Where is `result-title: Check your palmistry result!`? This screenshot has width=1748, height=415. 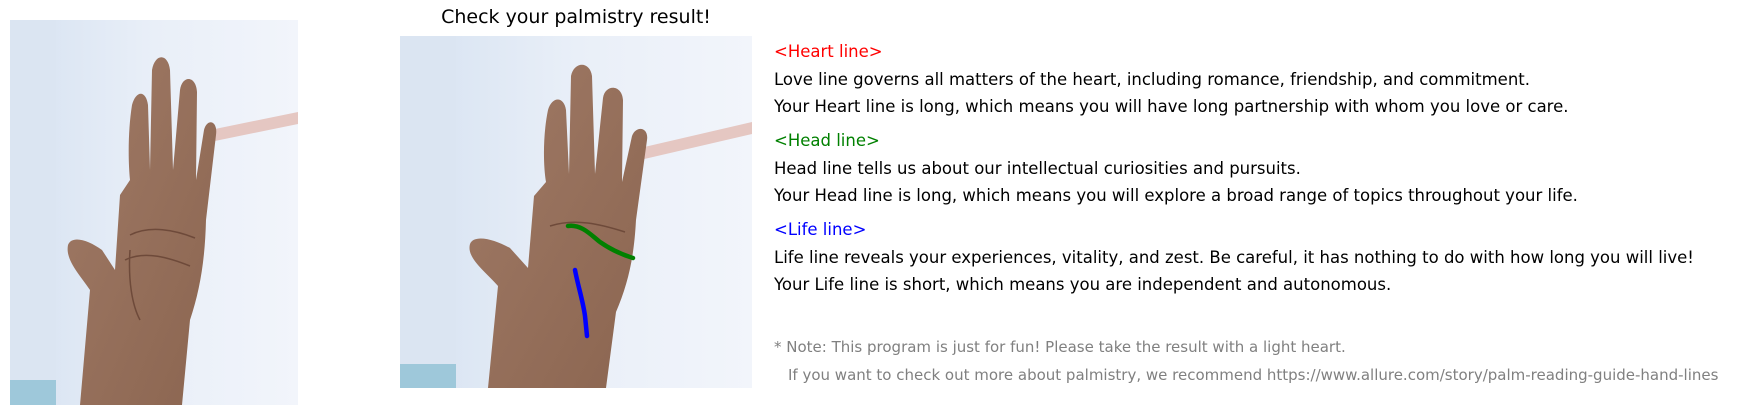
result-title: Check your palmistry result! is located at coordinates (576, 17).